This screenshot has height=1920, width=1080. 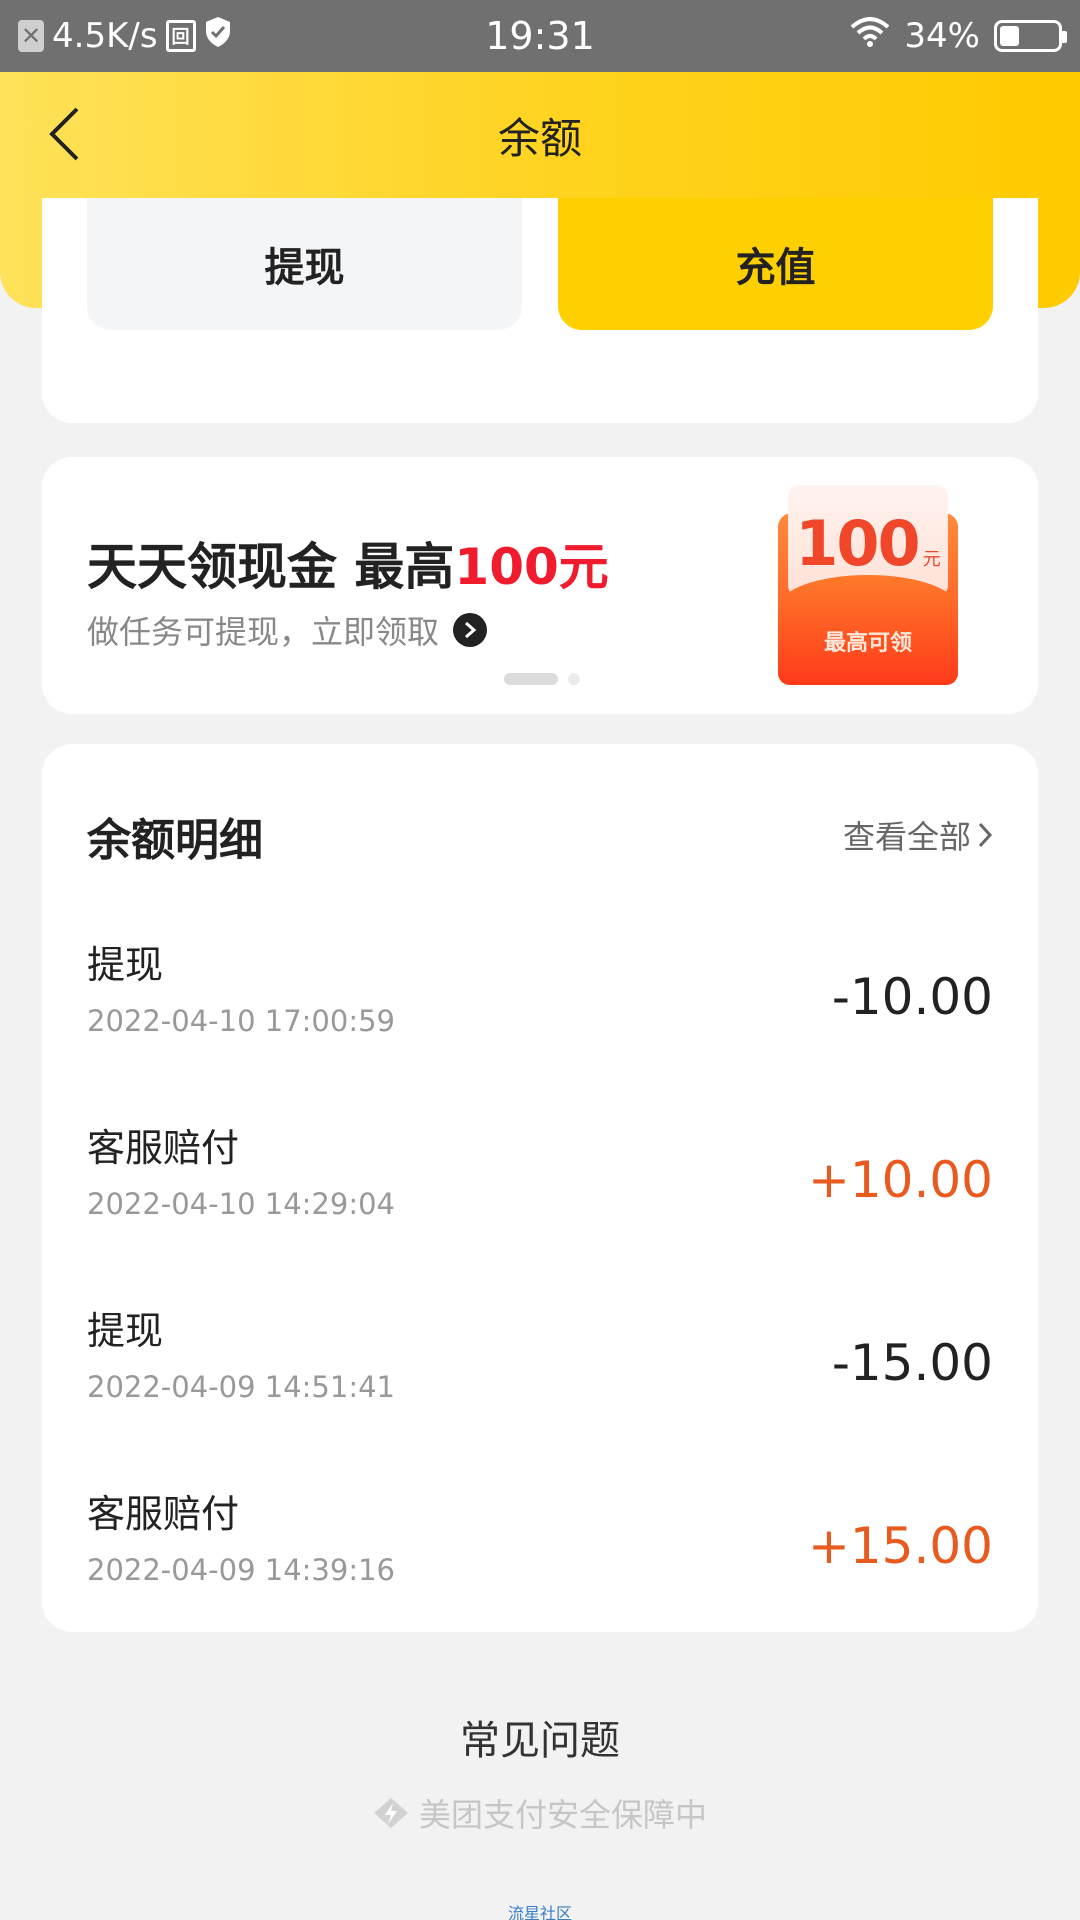 I want to click on chevron-right-circle-icon, so click(x=470, y=630).